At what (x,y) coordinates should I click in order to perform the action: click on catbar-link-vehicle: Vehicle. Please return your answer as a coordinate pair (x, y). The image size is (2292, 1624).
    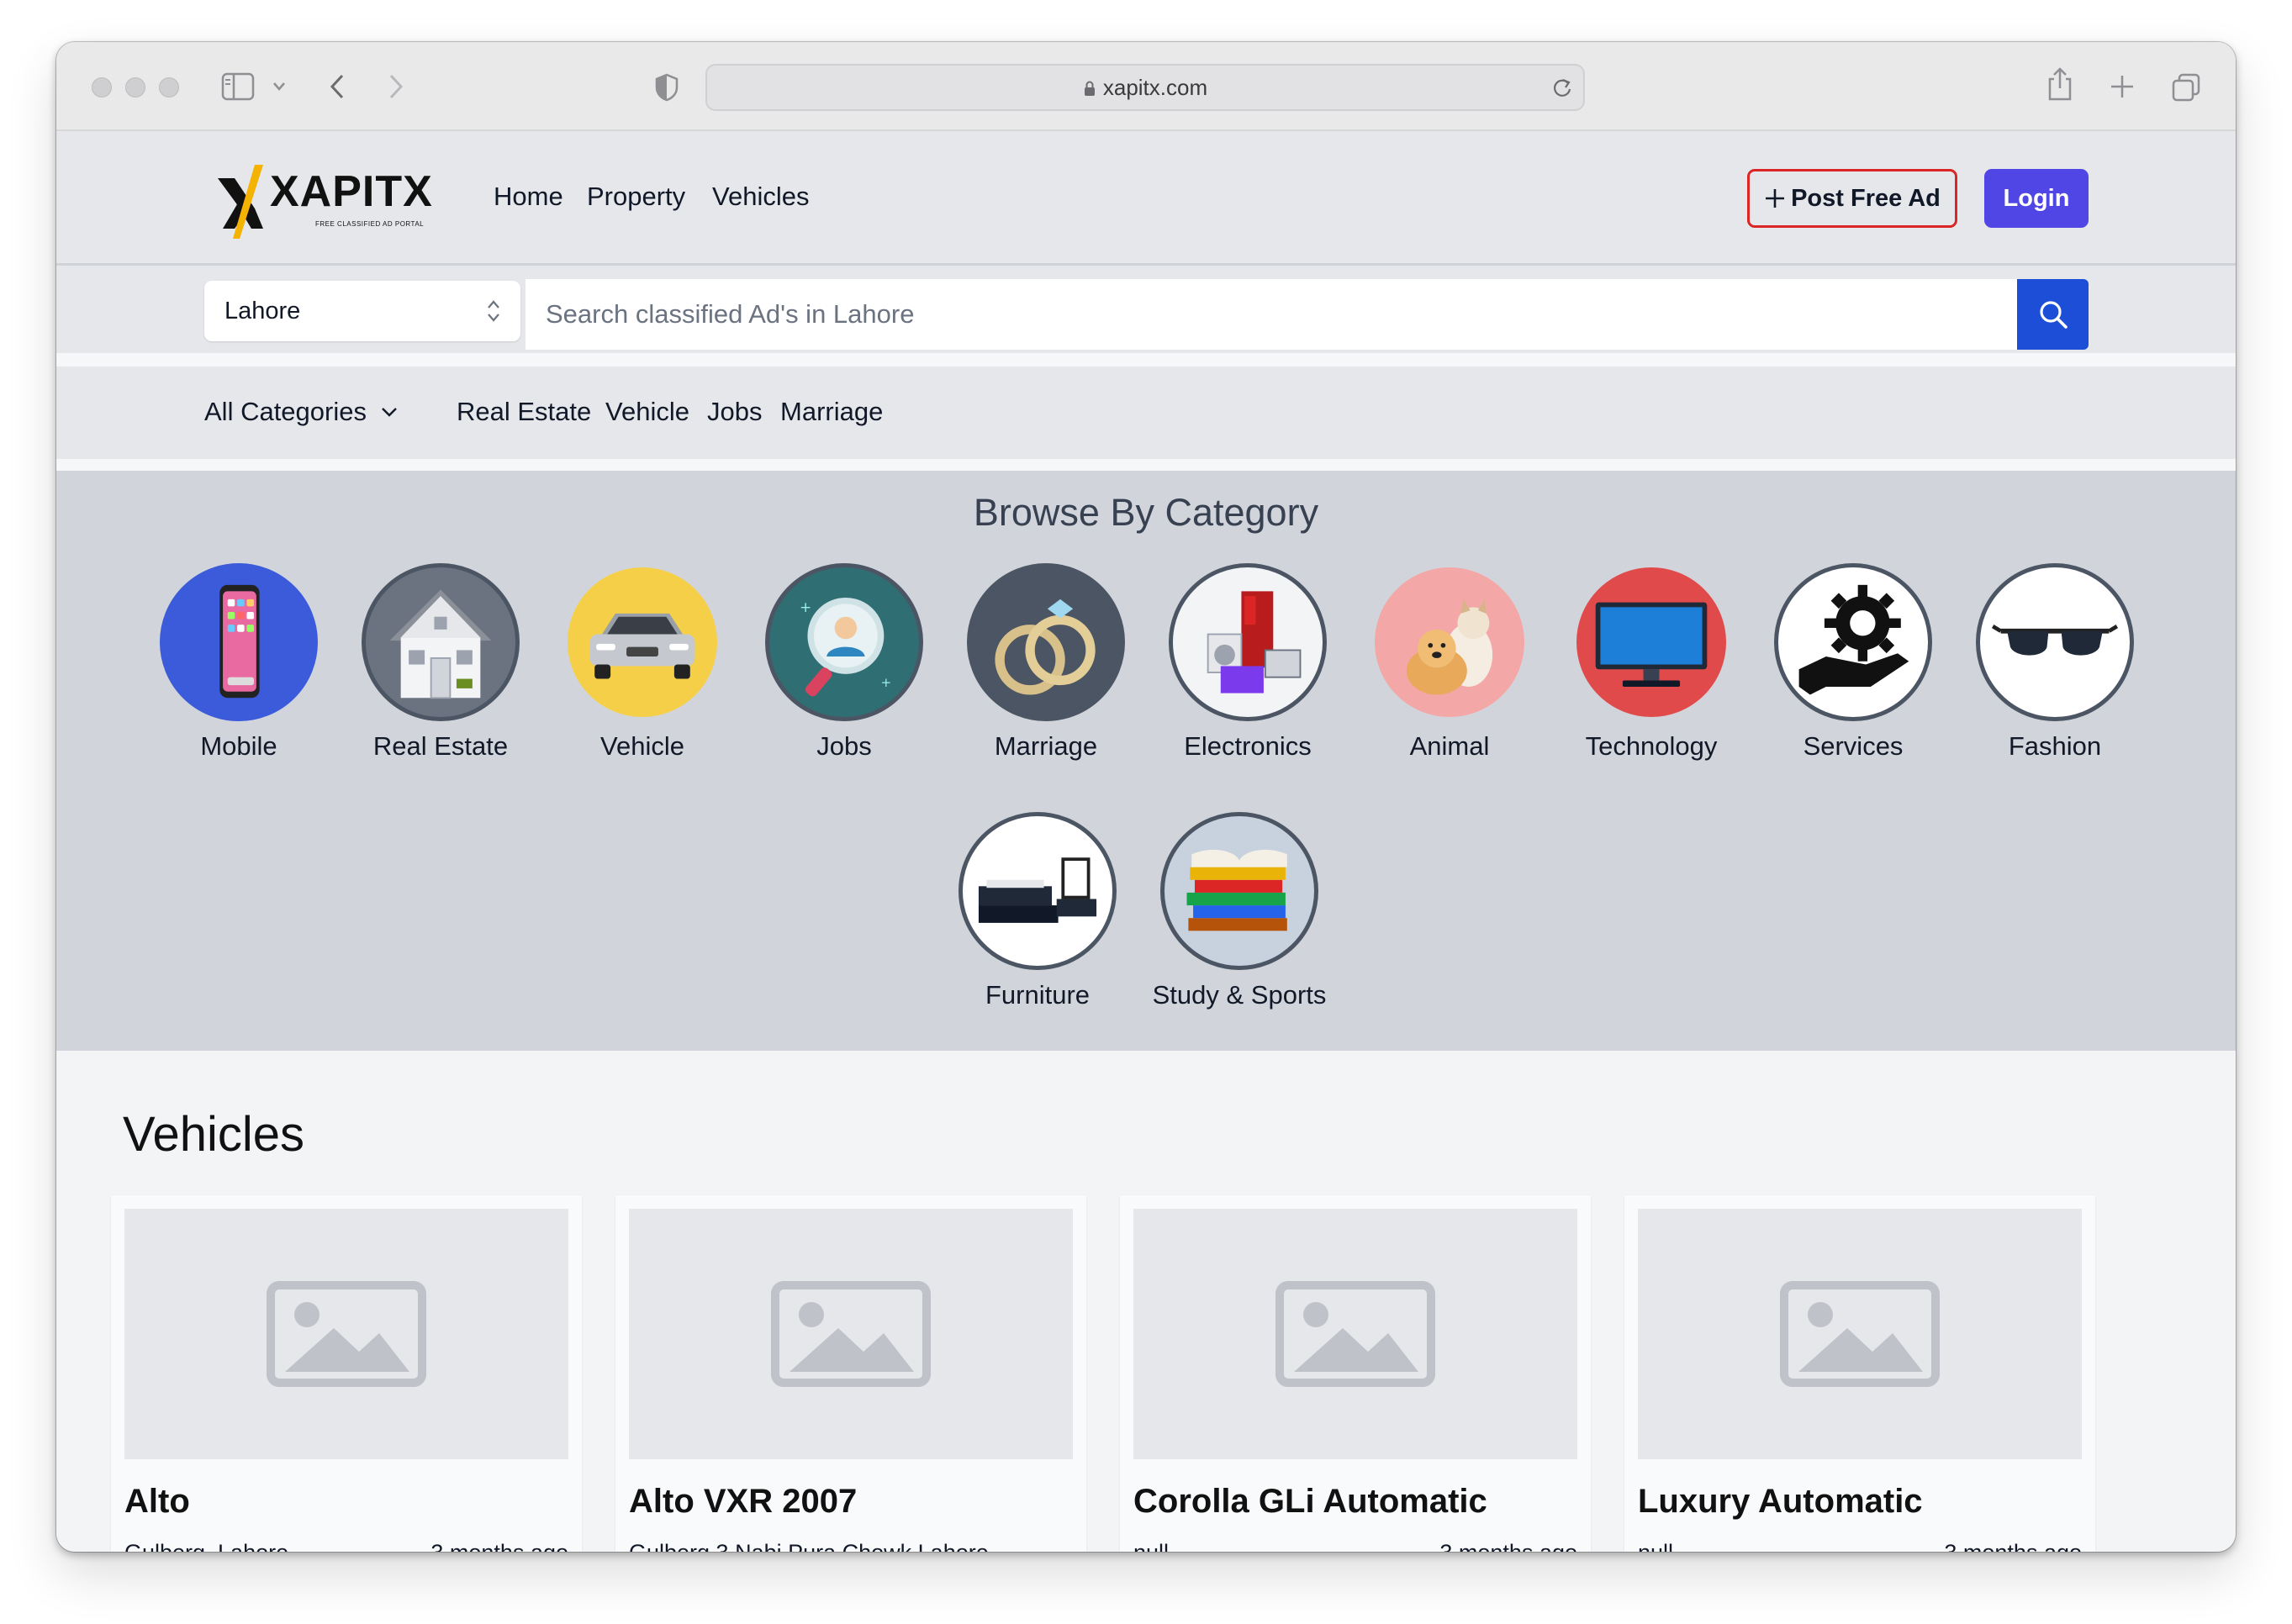
    Looking at the image, I should click on (647, 412).